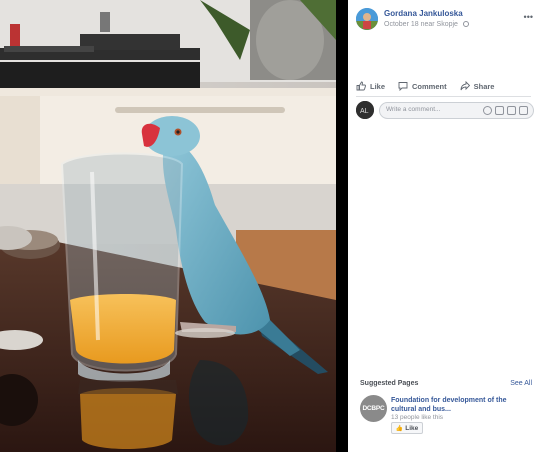 The width and height of the screenshot is (537, 452). I want to click on author-name: Gordana Jankuloska, so click(423, 13).